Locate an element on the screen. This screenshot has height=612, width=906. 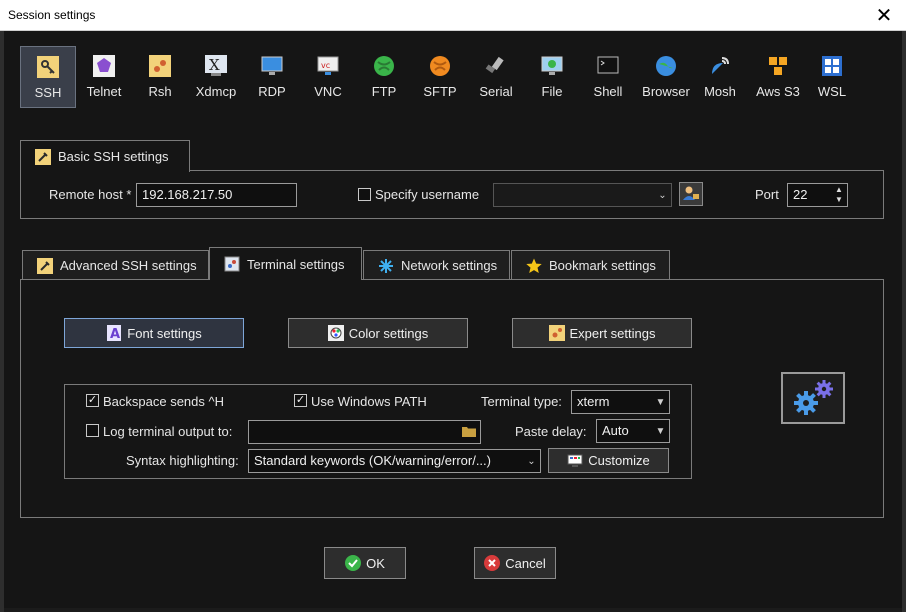
serial-plug-icon is located at coordinates (496, 66).